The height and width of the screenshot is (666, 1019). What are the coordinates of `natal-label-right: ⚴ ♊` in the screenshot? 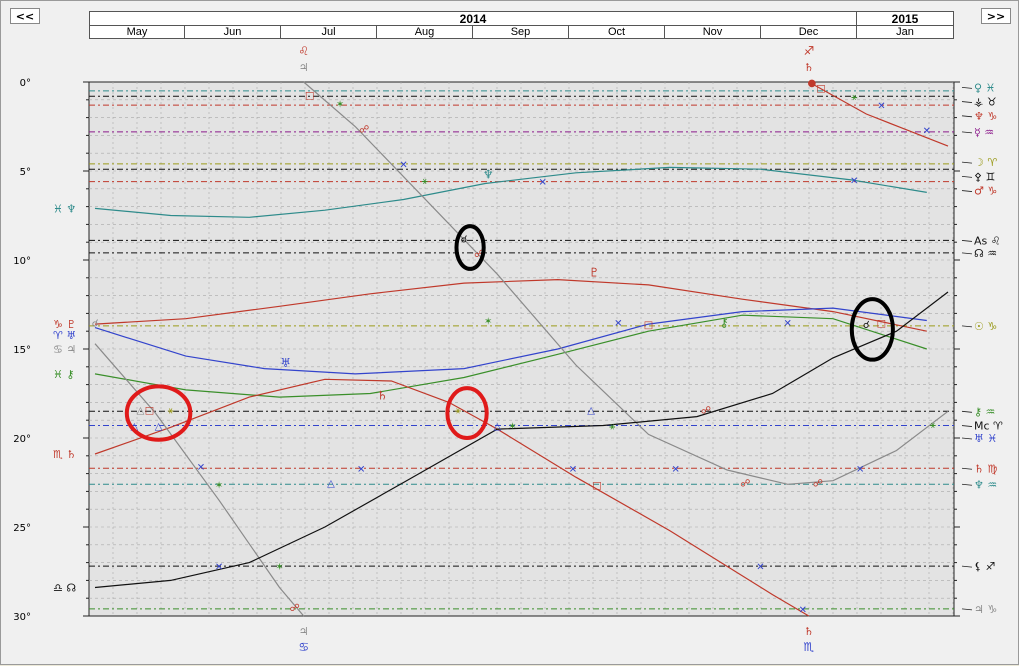 It's located at (984, 176).